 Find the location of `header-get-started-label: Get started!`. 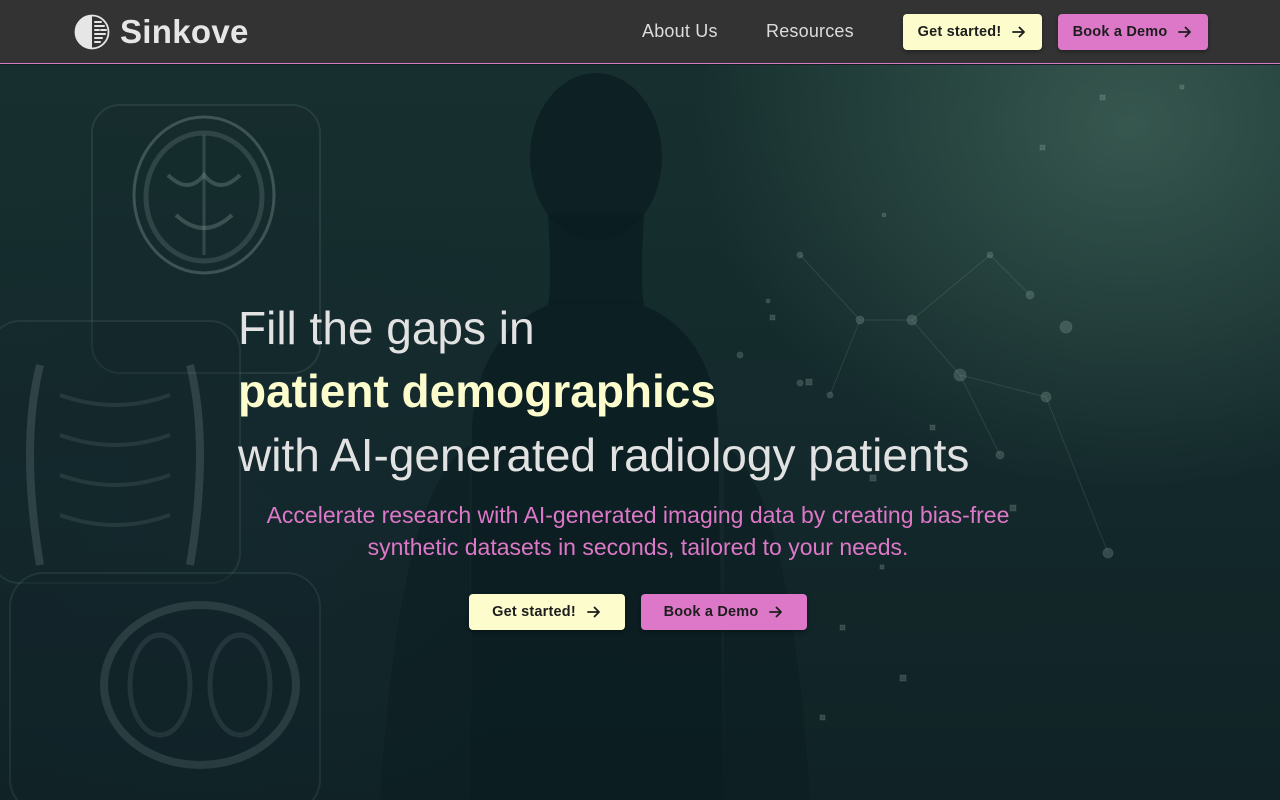

header-get-started-label: Get started! is located at coordinates (959, 32).